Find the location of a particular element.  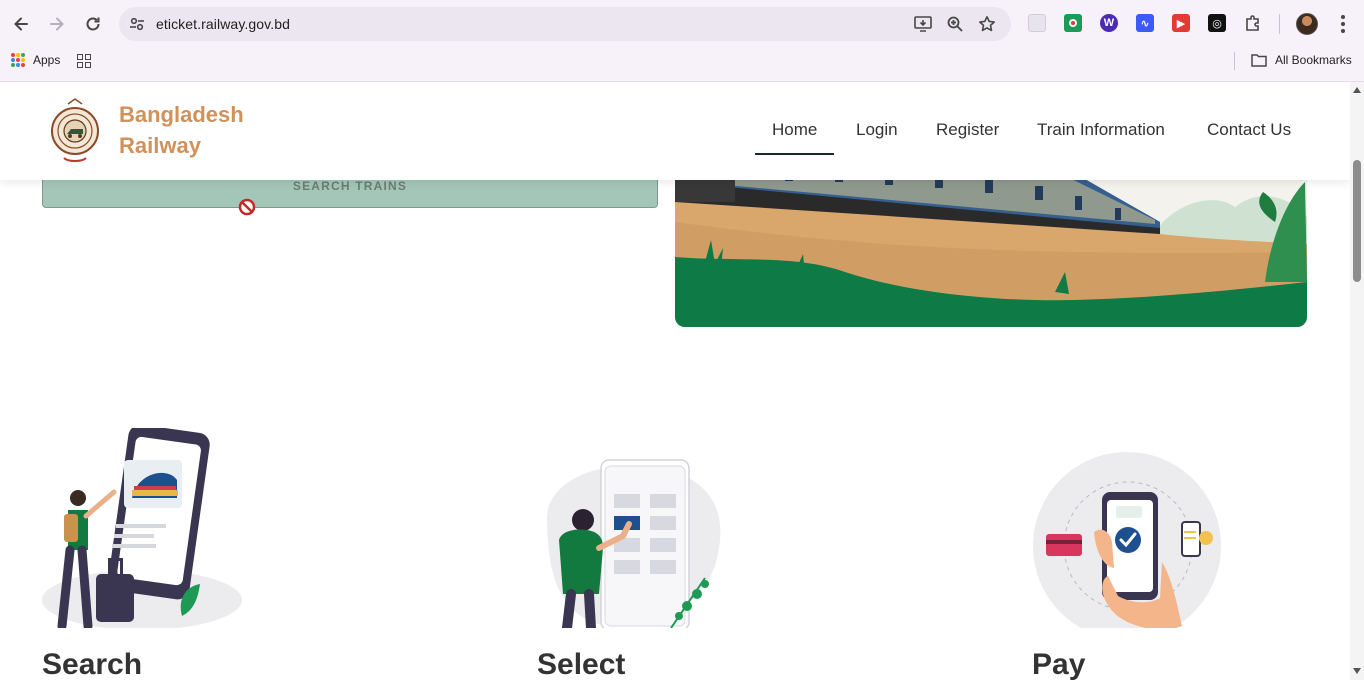

back-button is located at coordinates (21, 24).